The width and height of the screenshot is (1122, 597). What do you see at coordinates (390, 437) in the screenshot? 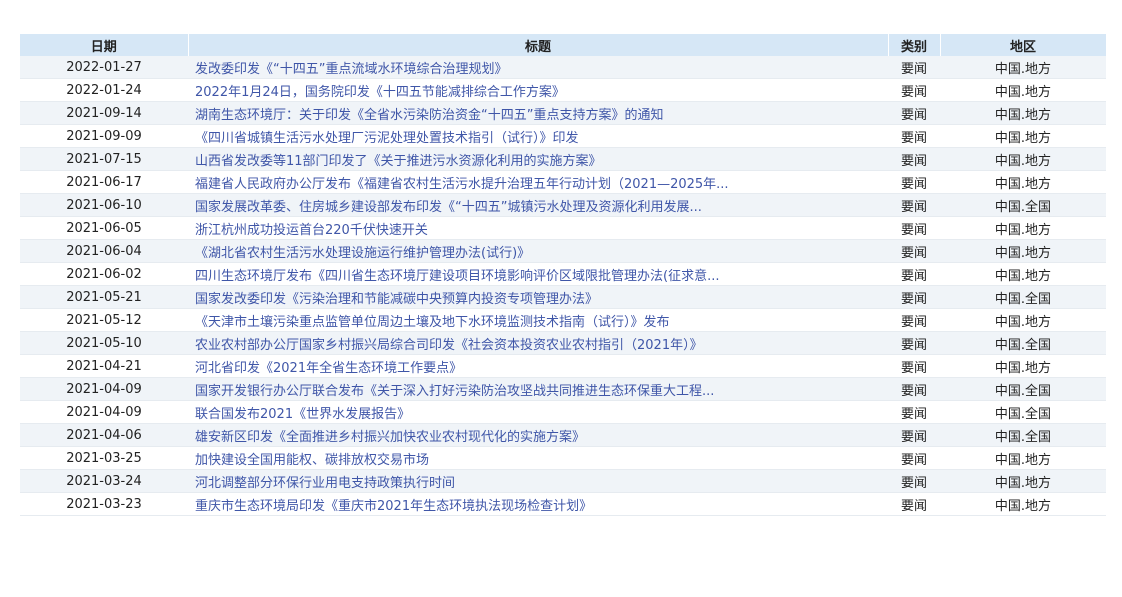
I see `row-title-link: 雄安新区印发《全面推进乡村振兴加快农业农村现代化的实施方案》` at bounding box center [390, 437].